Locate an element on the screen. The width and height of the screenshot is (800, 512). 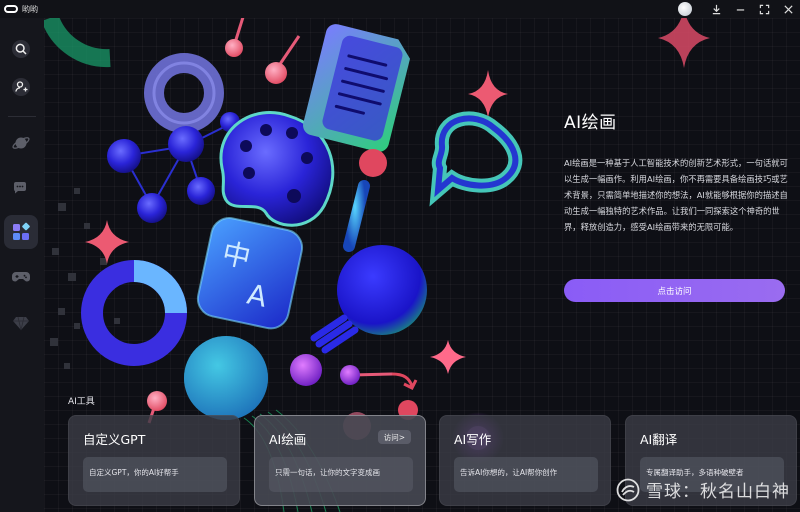
window-controls is located at coordinates (739, 9).